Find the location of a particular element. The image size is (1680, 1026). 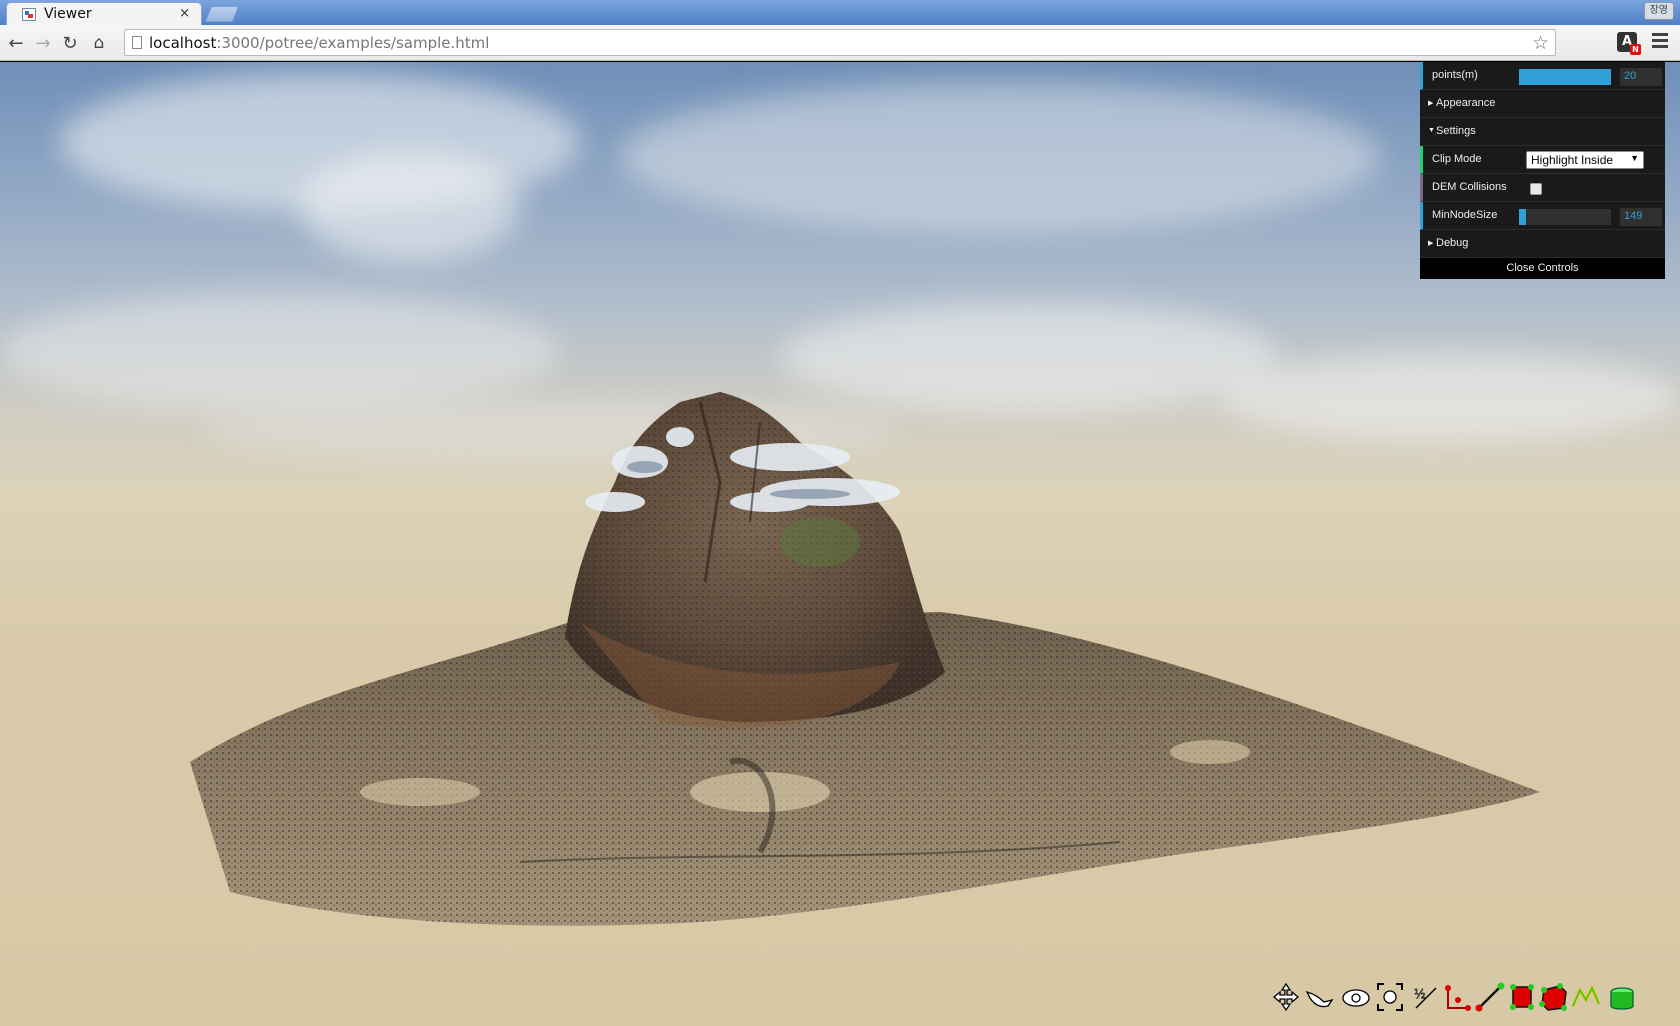

reload-icon: ↻ is located at coordinates (70, 43).